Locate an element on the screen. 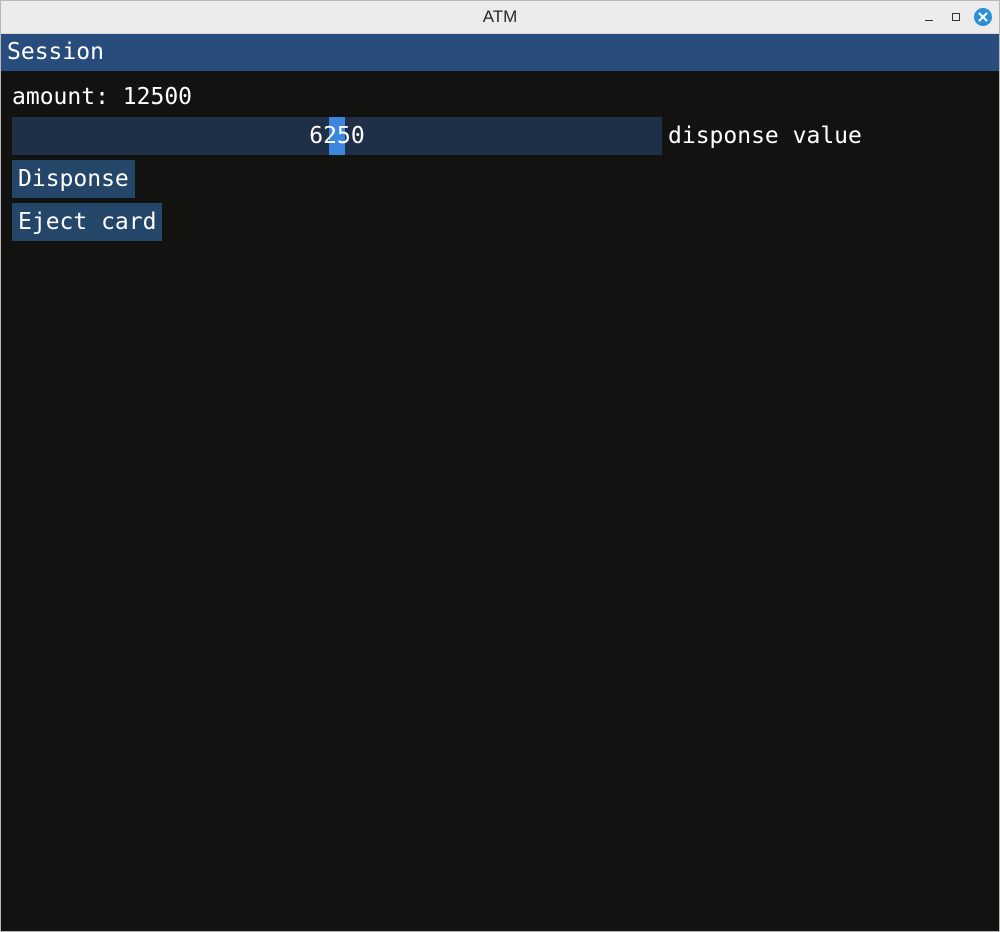  dispense-button: Disponse is located at coordinates (73, 179).